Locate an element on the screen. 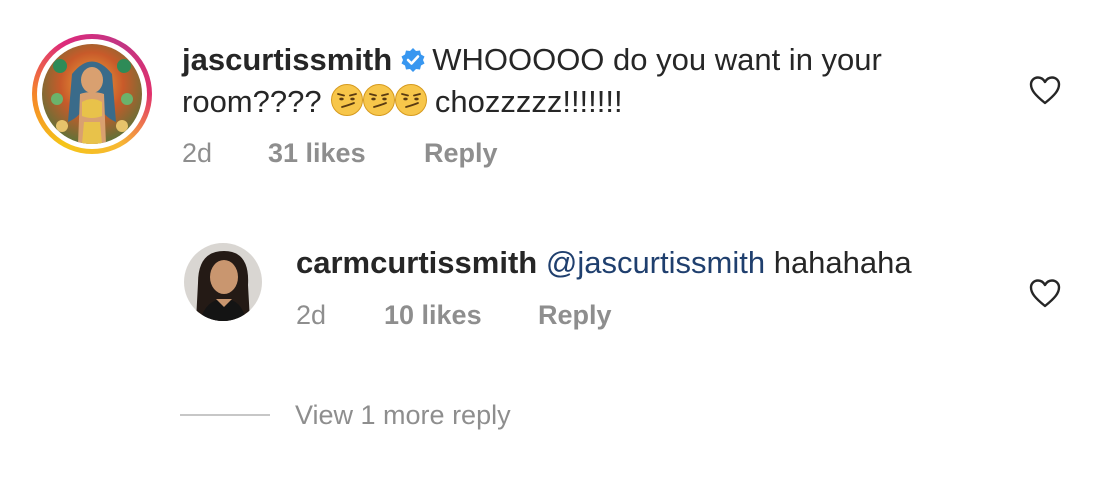  reply-likes: 10 likes is located at coordinates (433, 315).